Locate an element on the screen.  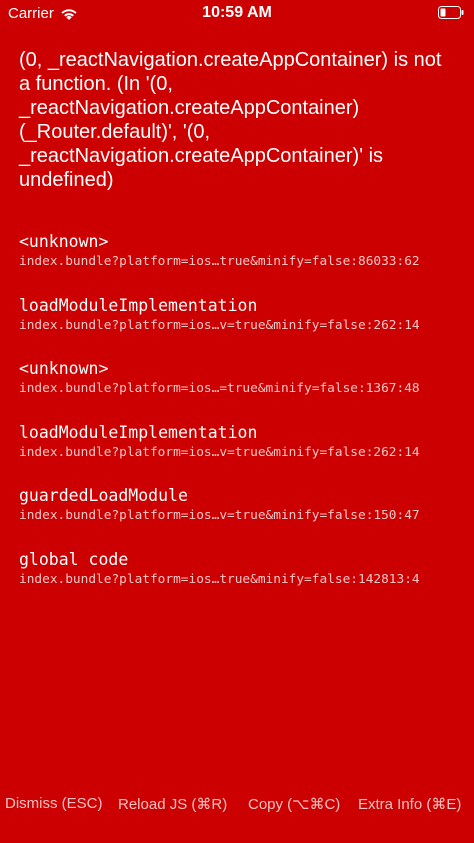
frame-method: global code is located at coordinates (74, 559).